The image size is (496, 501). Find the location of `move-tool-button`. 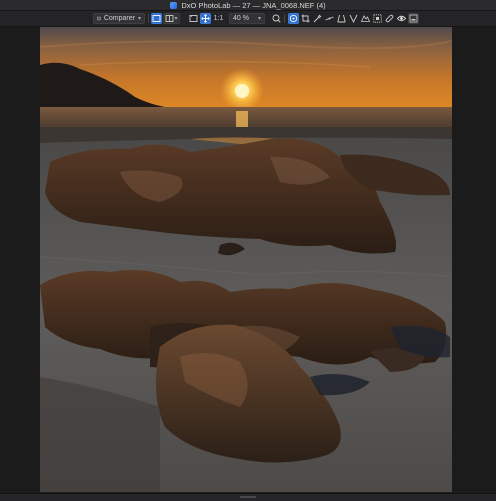

move-tool-button is located at coordinates (205, 18).